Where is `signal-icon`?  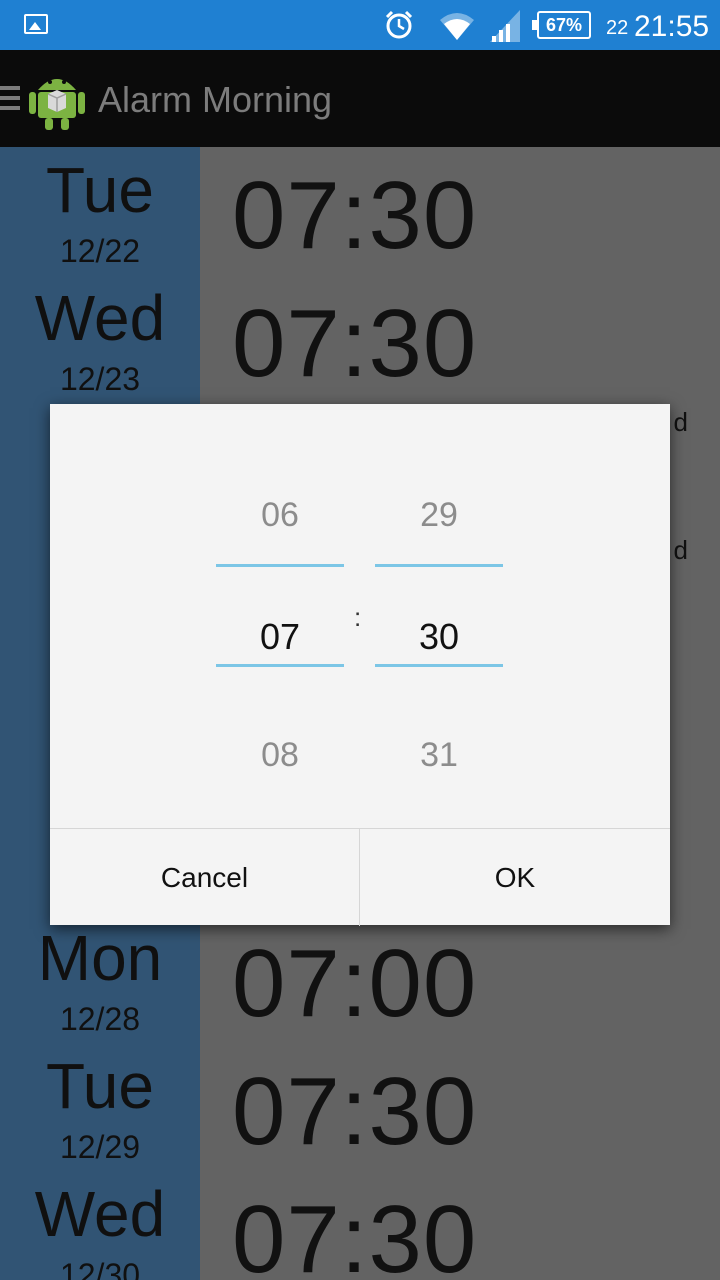 signal-icon is located at coordinates (505, 26).